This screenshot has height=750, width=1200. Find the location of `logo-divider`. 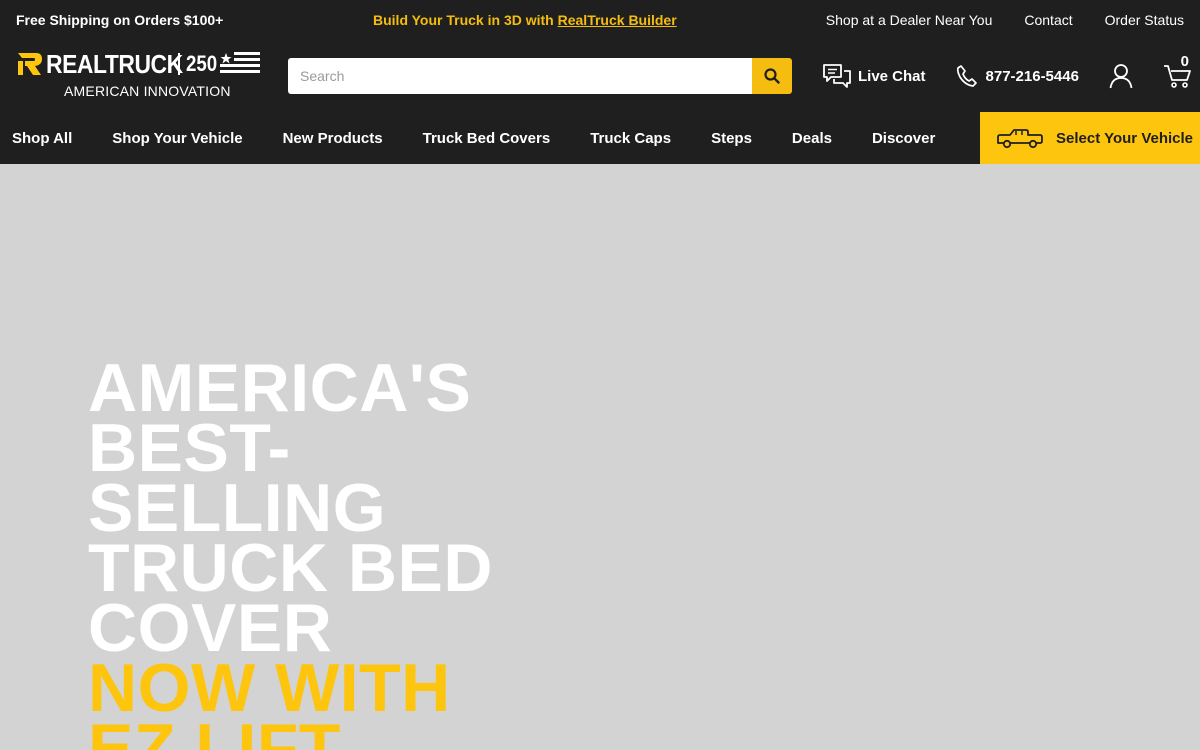

logo-divider is located at coordinates (179, 64).